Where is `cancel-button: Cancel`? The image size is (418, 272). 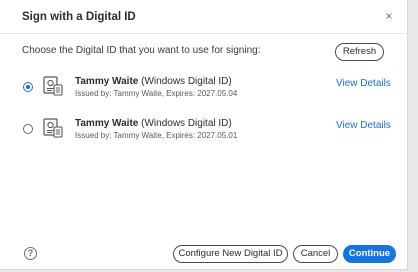
cancel-button: Cancel is located at coordinates (315, 254).